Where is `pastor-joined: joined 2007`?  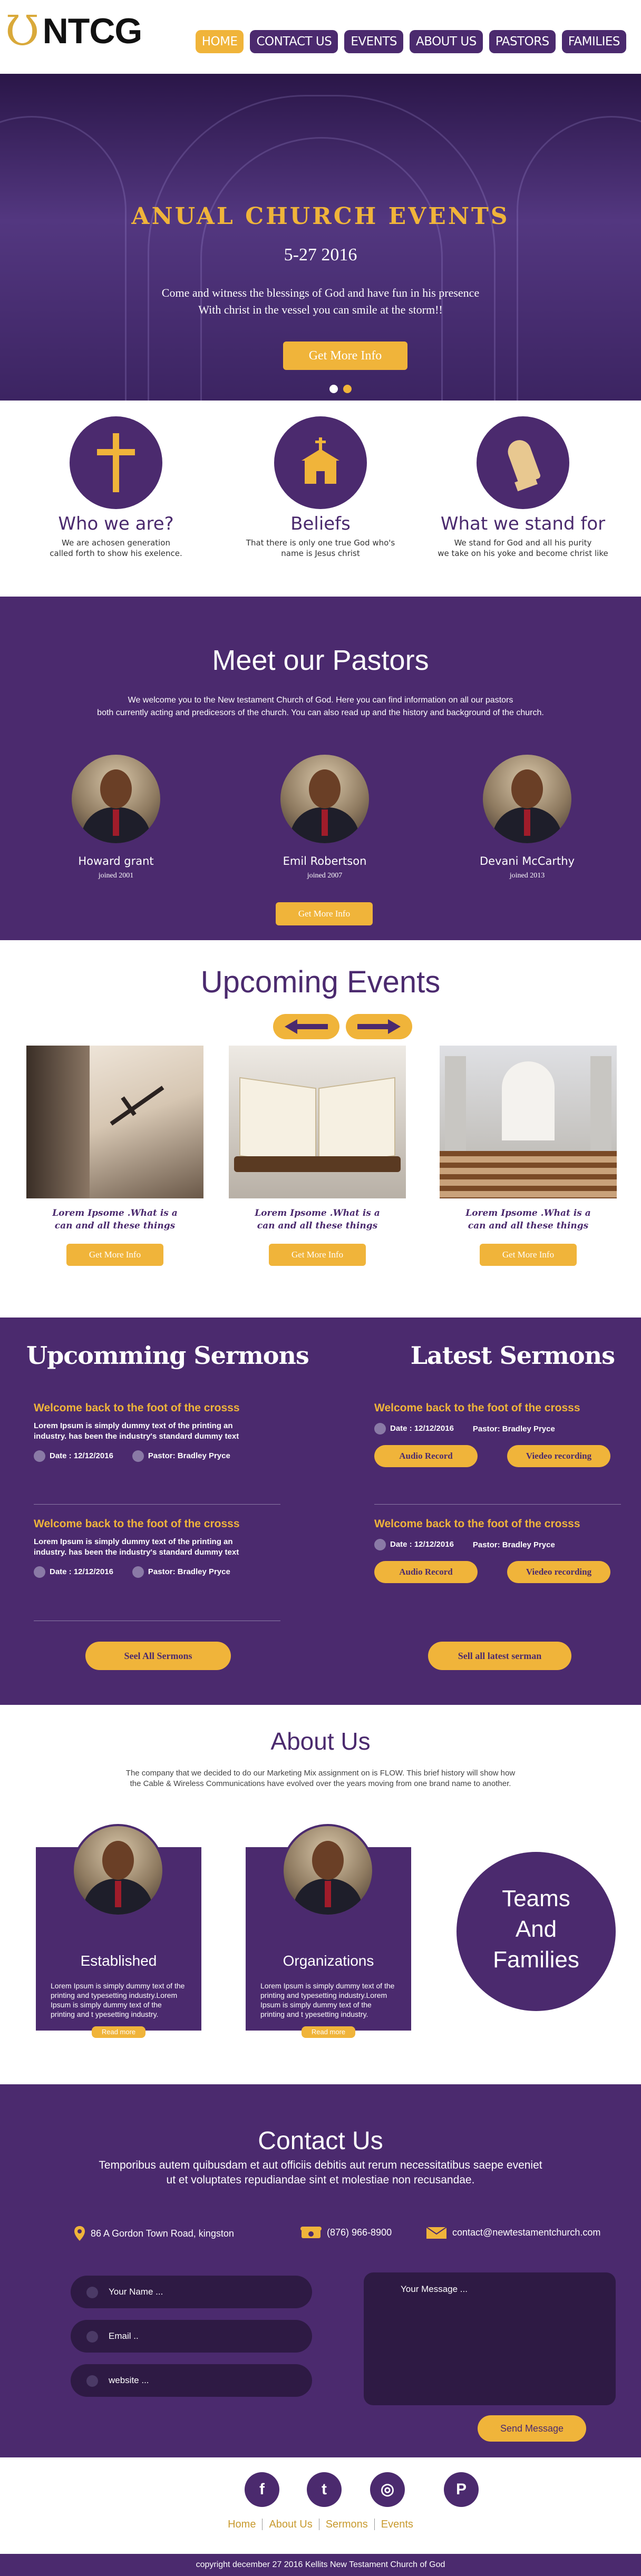
pastor-joined: joined 2007 is located at coordinates (325, 876).